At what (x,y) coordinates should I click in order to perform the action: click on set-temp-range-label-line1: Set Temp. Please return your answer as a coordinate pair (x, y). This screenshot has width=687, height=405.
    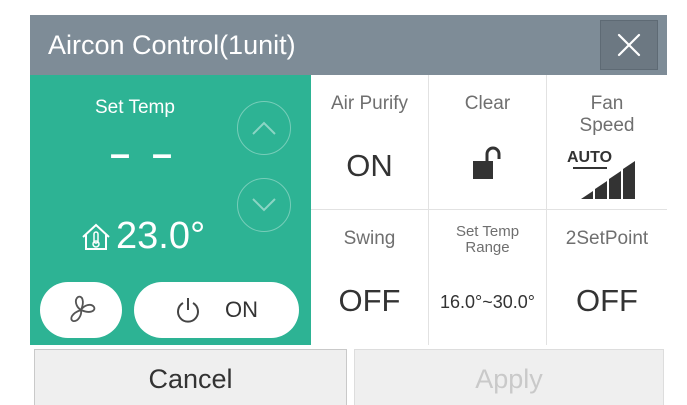
    Looking at the image, I should click on (487, 231).